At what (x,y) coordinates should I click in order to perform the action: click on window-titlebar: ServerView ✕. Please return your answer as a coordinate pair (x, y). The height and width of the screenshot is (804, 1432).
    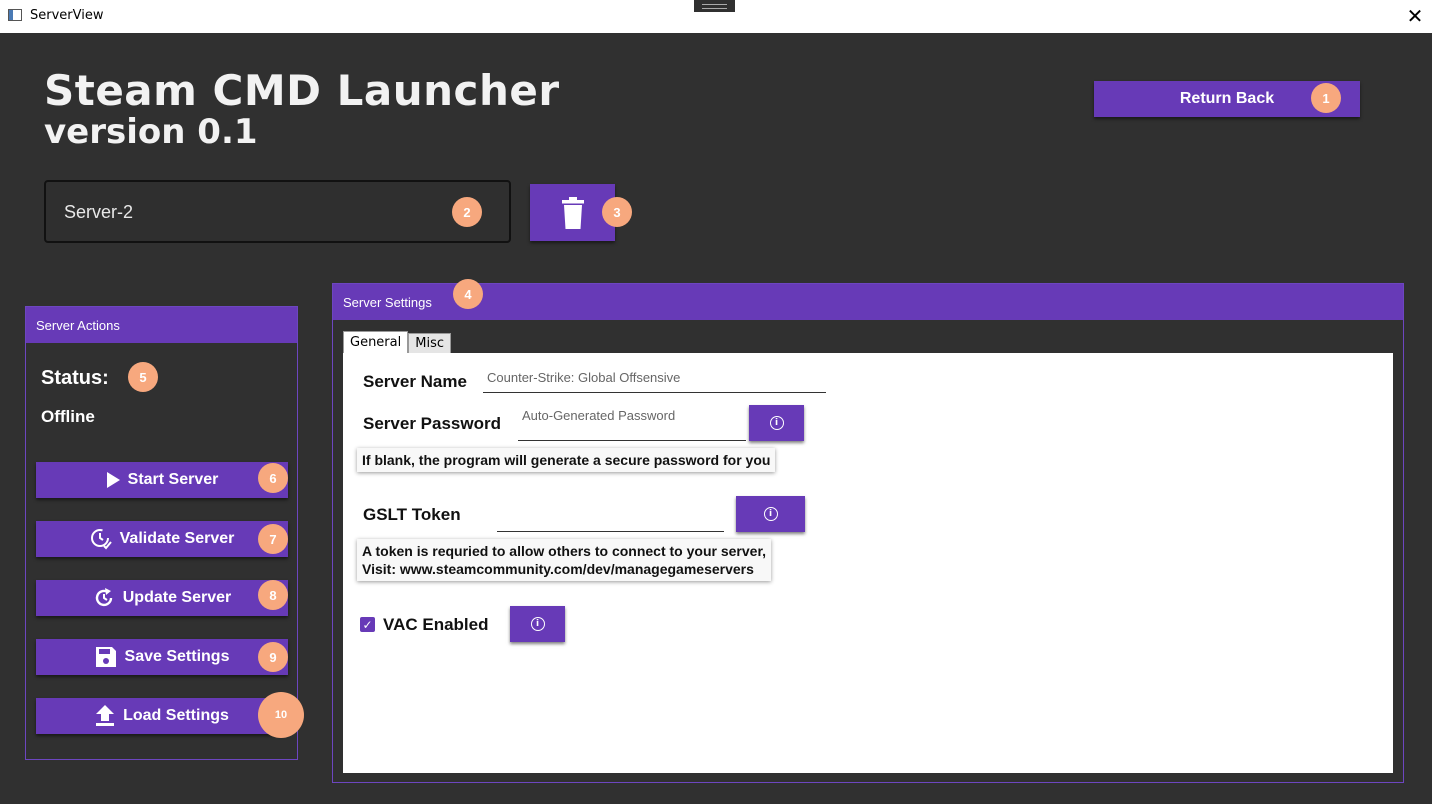
    Looking at the image, I should click on (716, 16).